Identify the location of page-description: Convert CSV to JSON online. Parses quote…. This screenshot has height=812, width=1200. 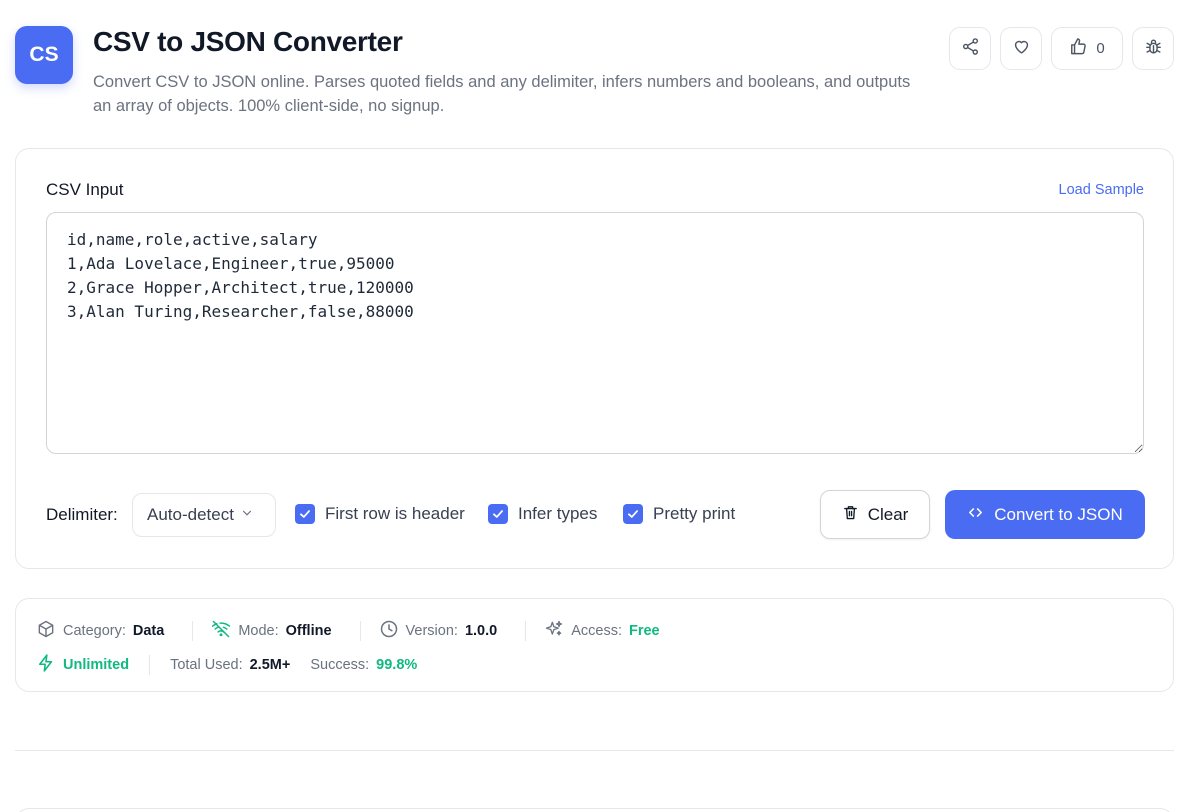
(502, 94).